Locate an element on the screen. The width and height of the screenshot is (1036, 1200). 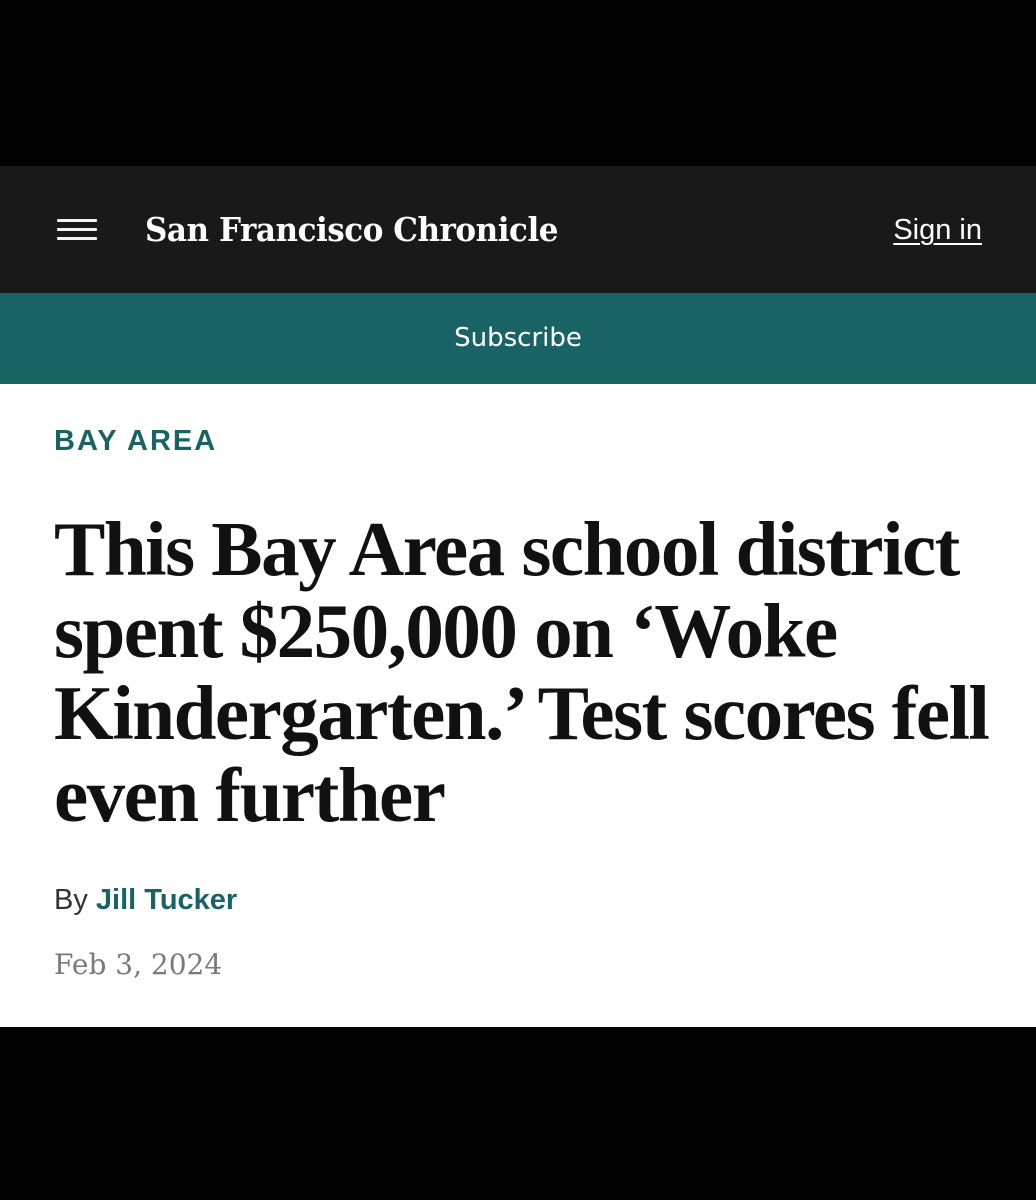
subscribe-bar: Subscribe is located at coordinates (518, 338).